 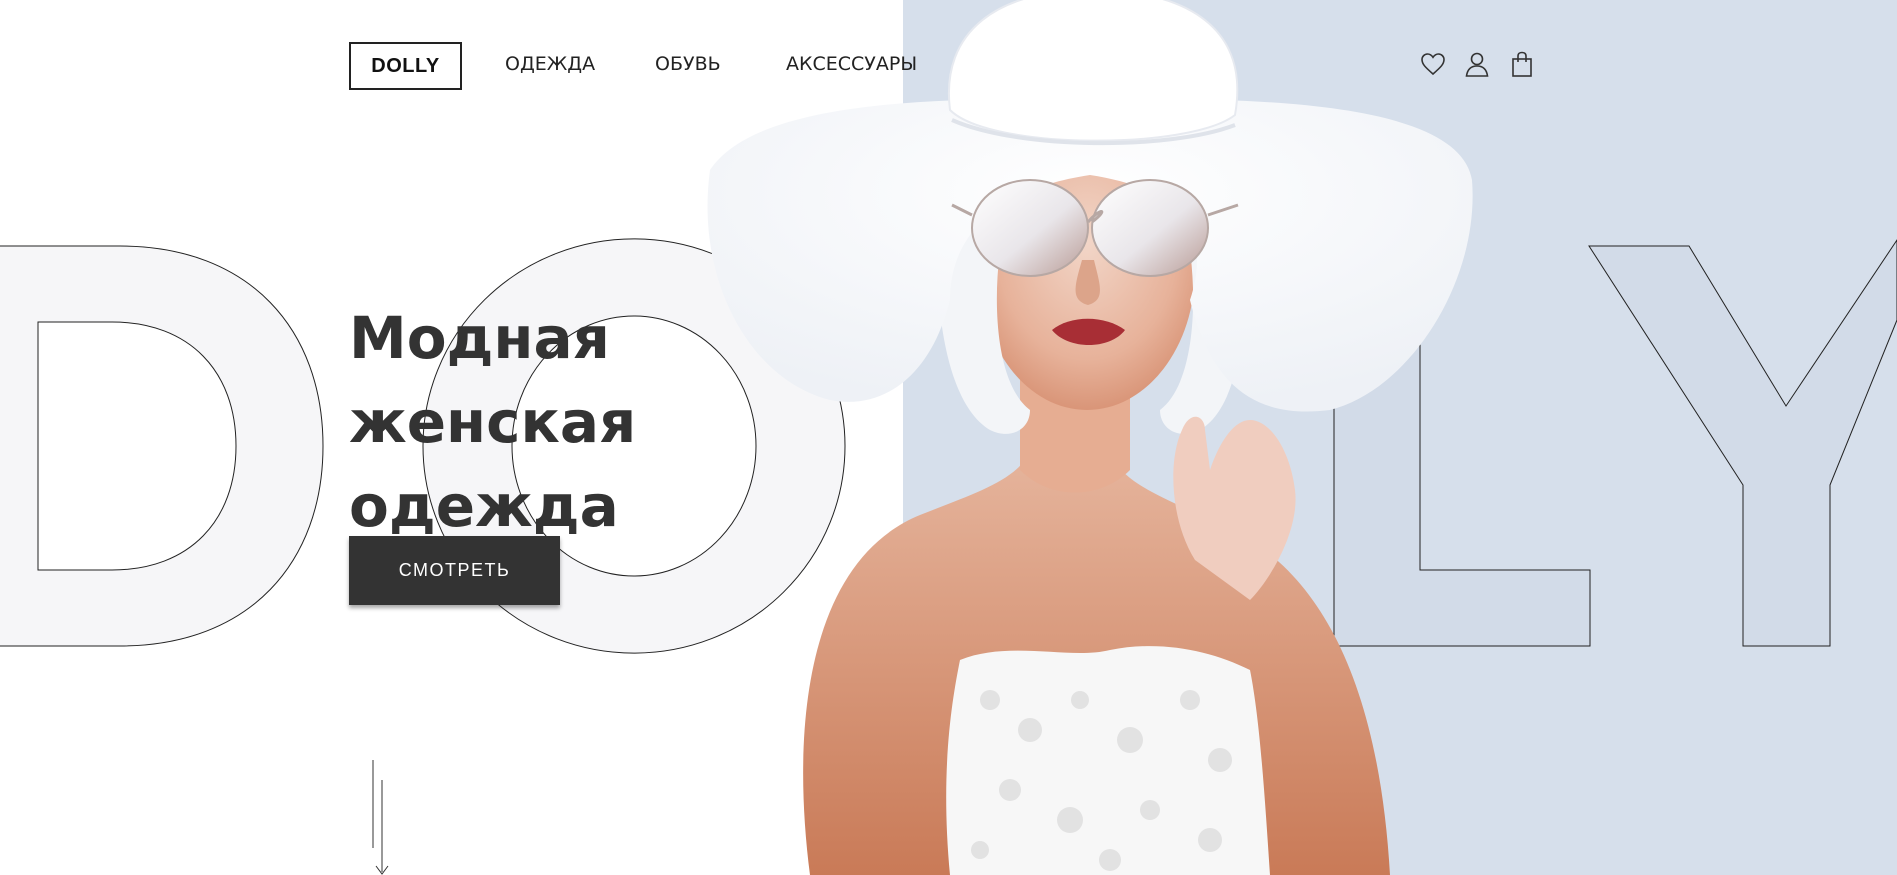 I want to click on scroll-down-indicator, so click(x=383, y=816).